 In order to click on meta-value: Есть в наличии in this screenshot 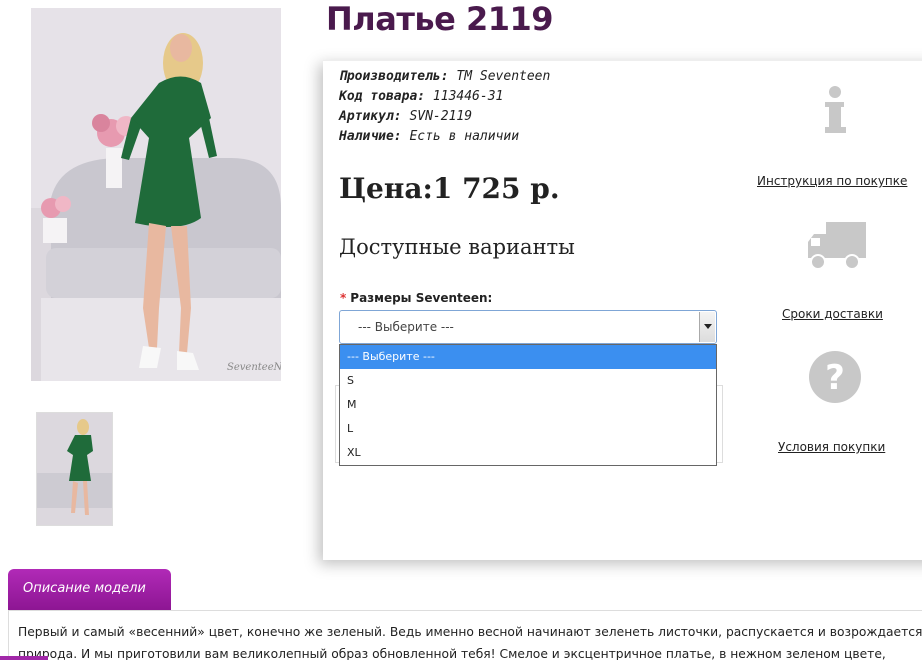, I will do `click(464, 136)`.